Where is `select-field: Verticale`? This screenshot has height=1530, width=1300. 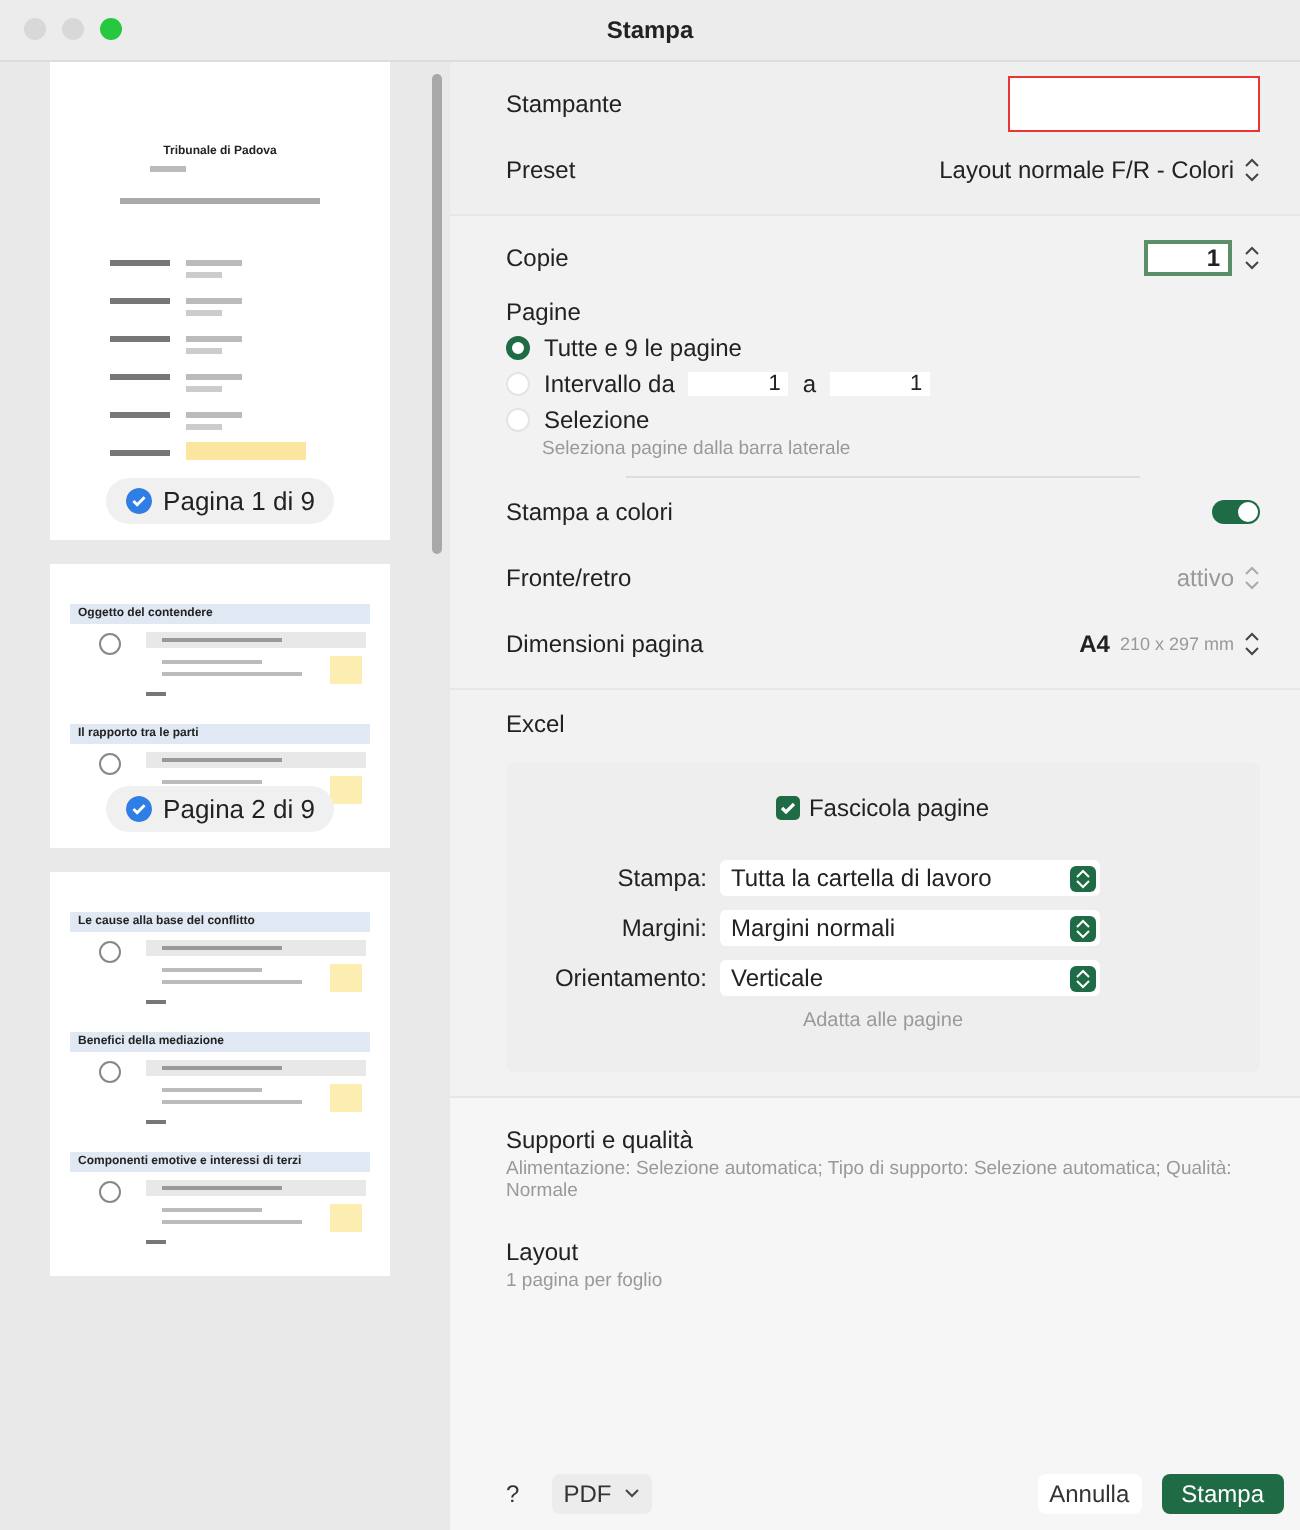 select-field: Verticale is located at coordinates (909, 978).